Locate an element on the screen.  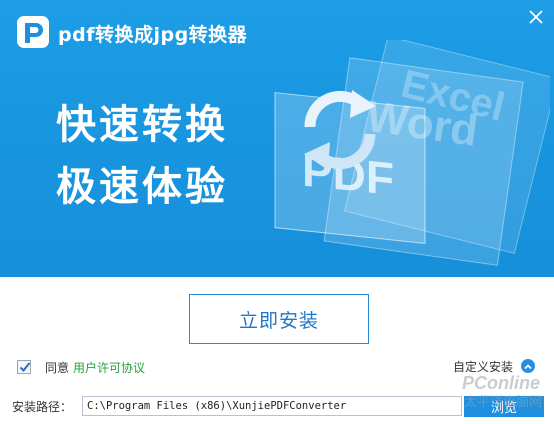
install-now-button: 立即安装 is located at coordinates (279, 319).